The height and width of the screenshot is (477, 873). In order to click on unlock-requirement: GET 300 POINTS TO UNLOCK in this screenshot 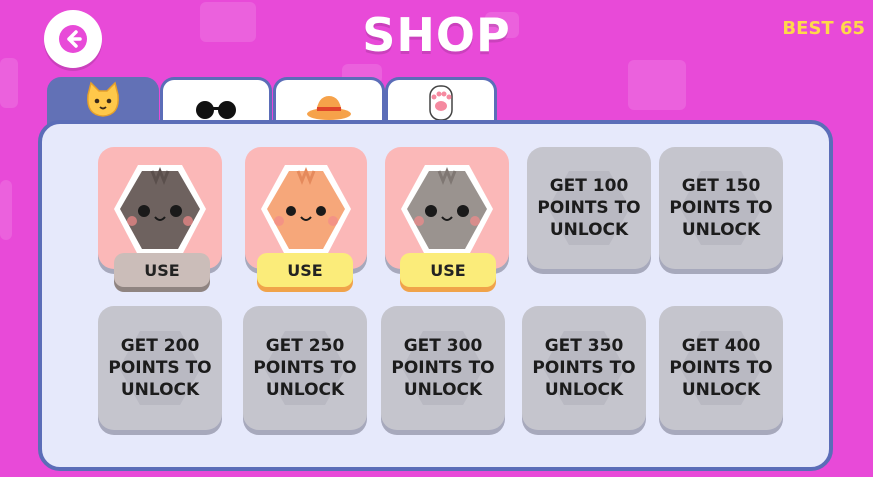, I will do `click(443, 368)`.